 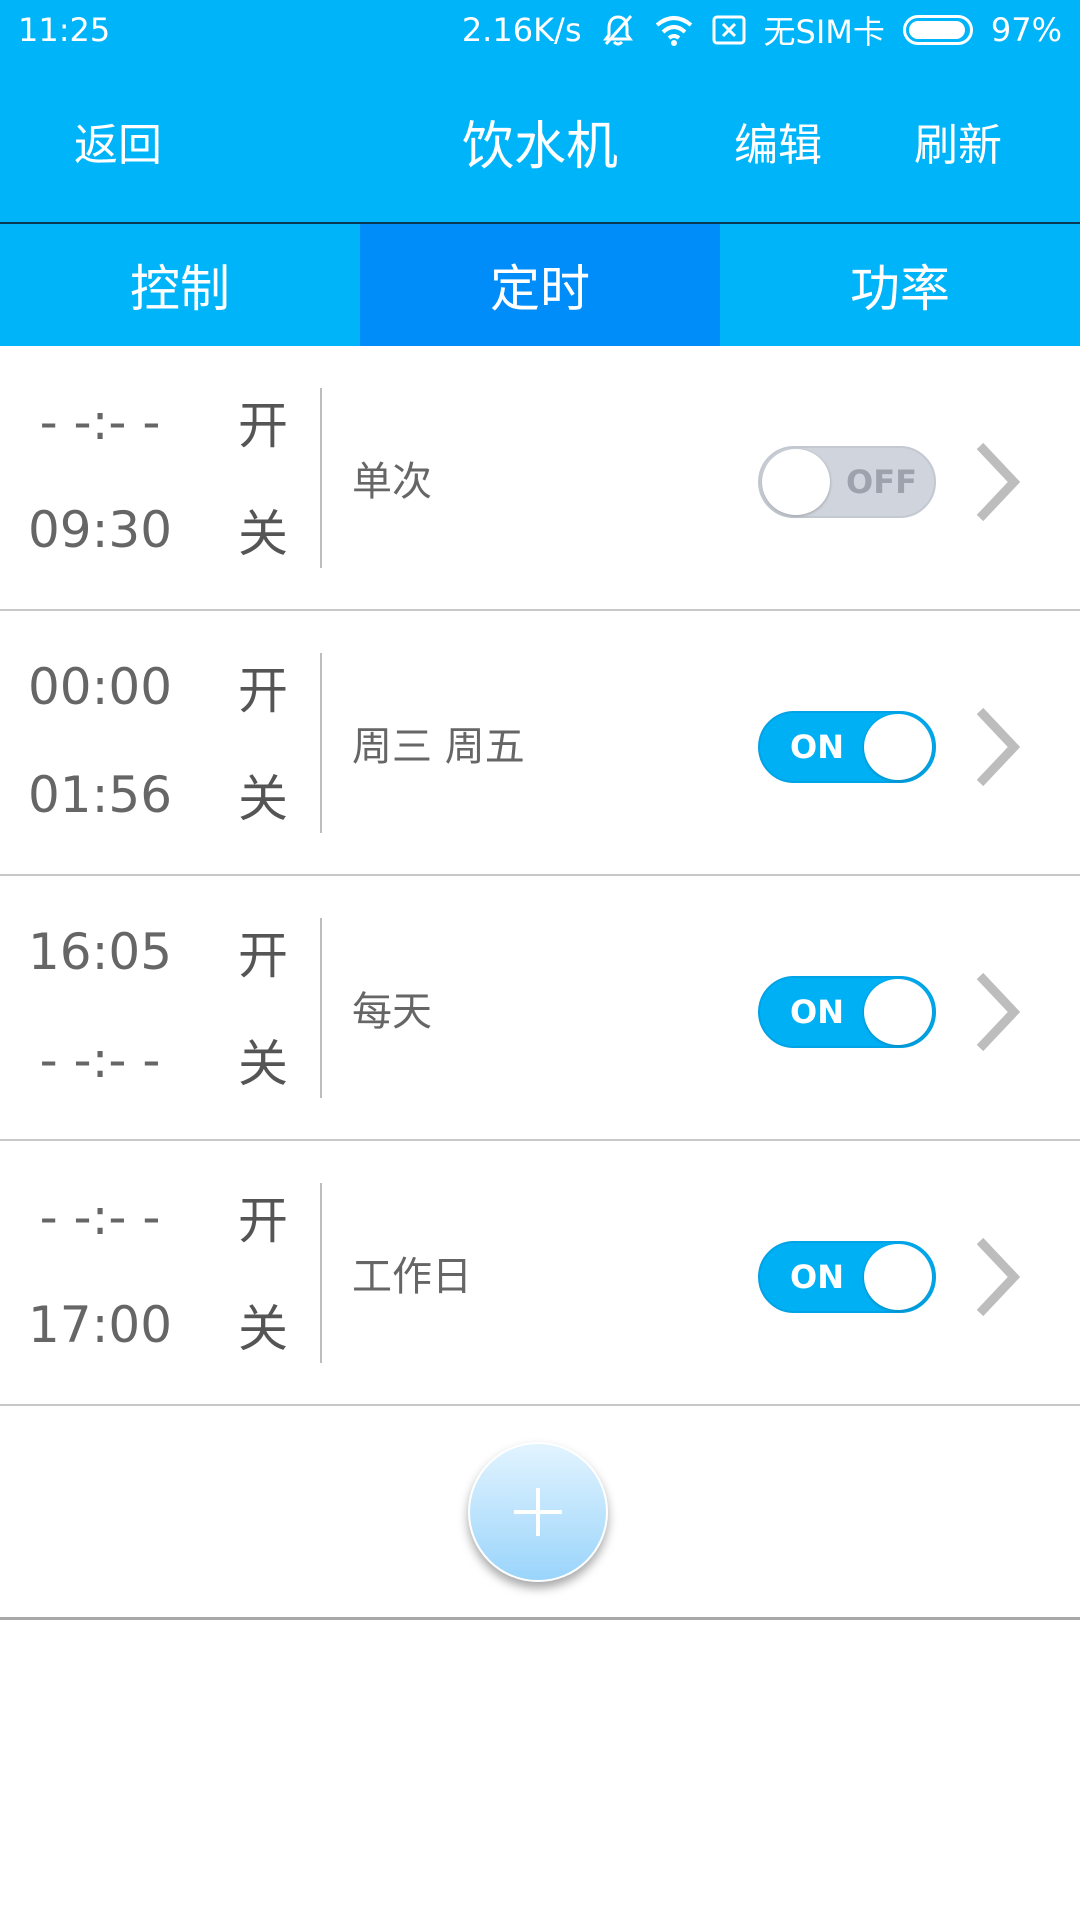 What do you see at coordinates (540, 142) in the screenshot?
I see `title-bar: 饮水机 返回 编辑 刷新` at bounding box center [540, 142].